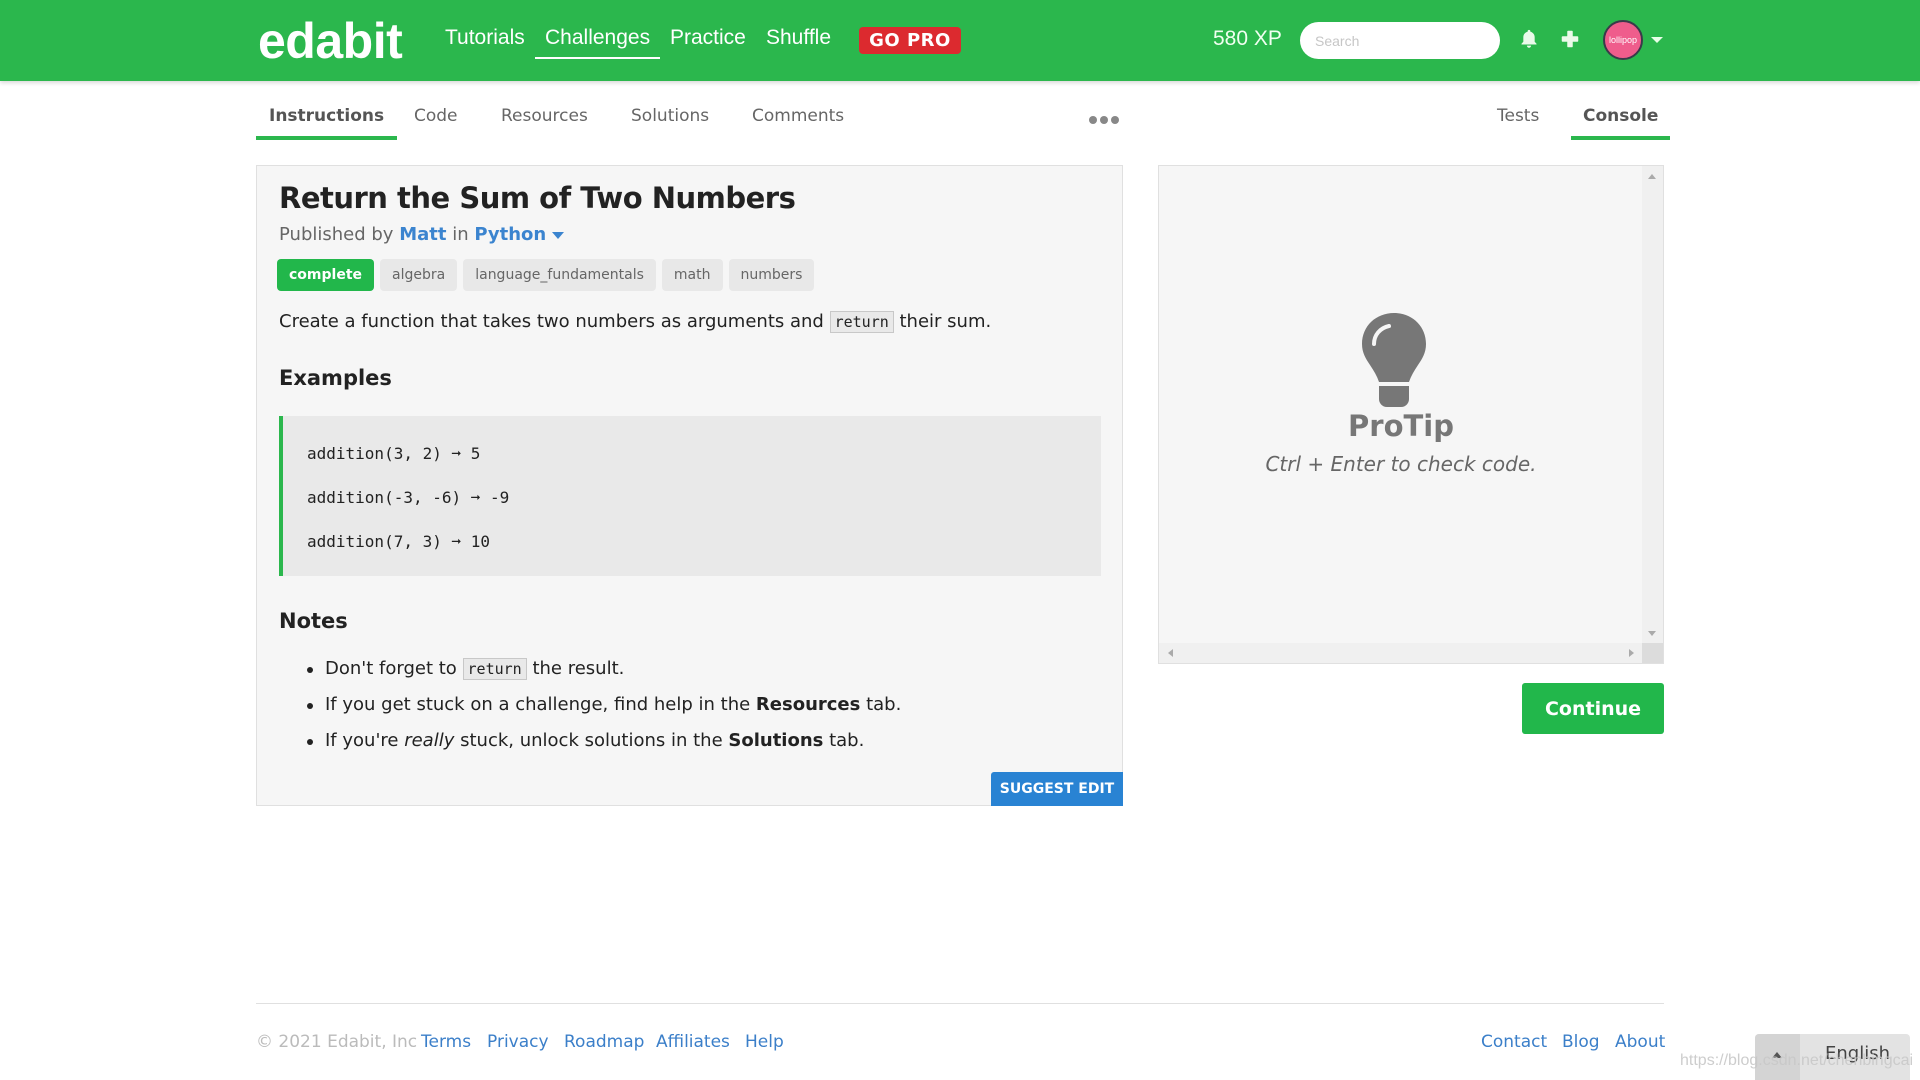 The image size is (1920, 1080). I want to click on more-options-icon, so click(1104, 120).